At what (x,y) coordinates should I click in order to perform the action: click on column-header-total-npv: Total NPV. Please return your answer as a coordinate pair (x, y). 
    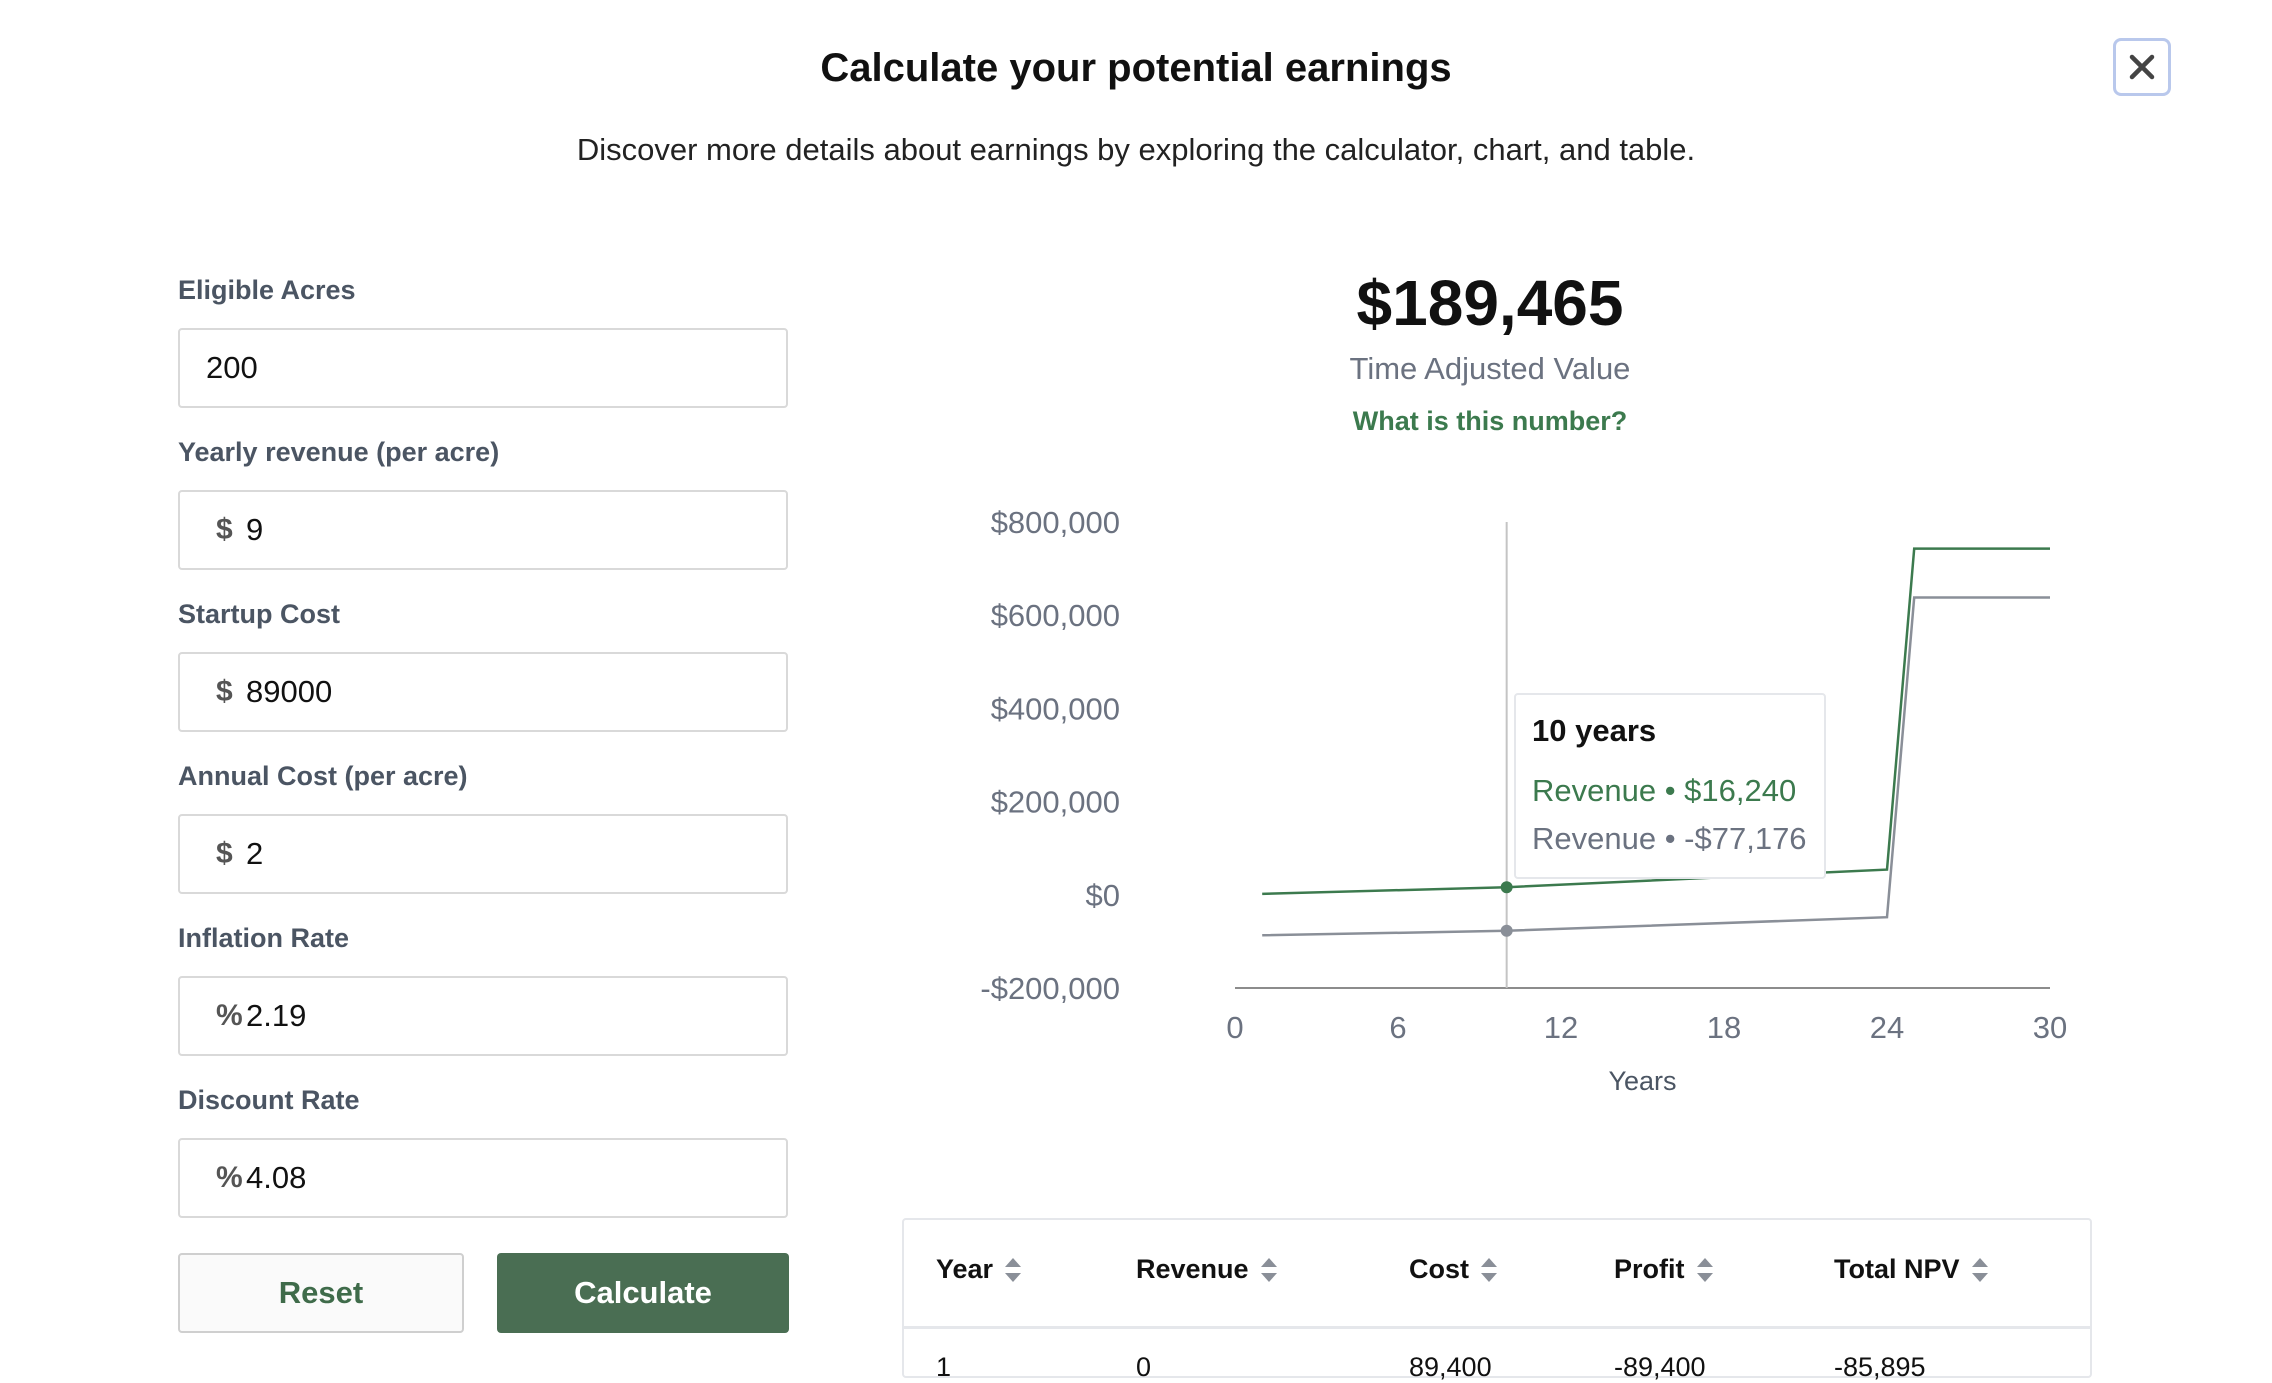
    Looking at the image, I should click on (1912, 1269).